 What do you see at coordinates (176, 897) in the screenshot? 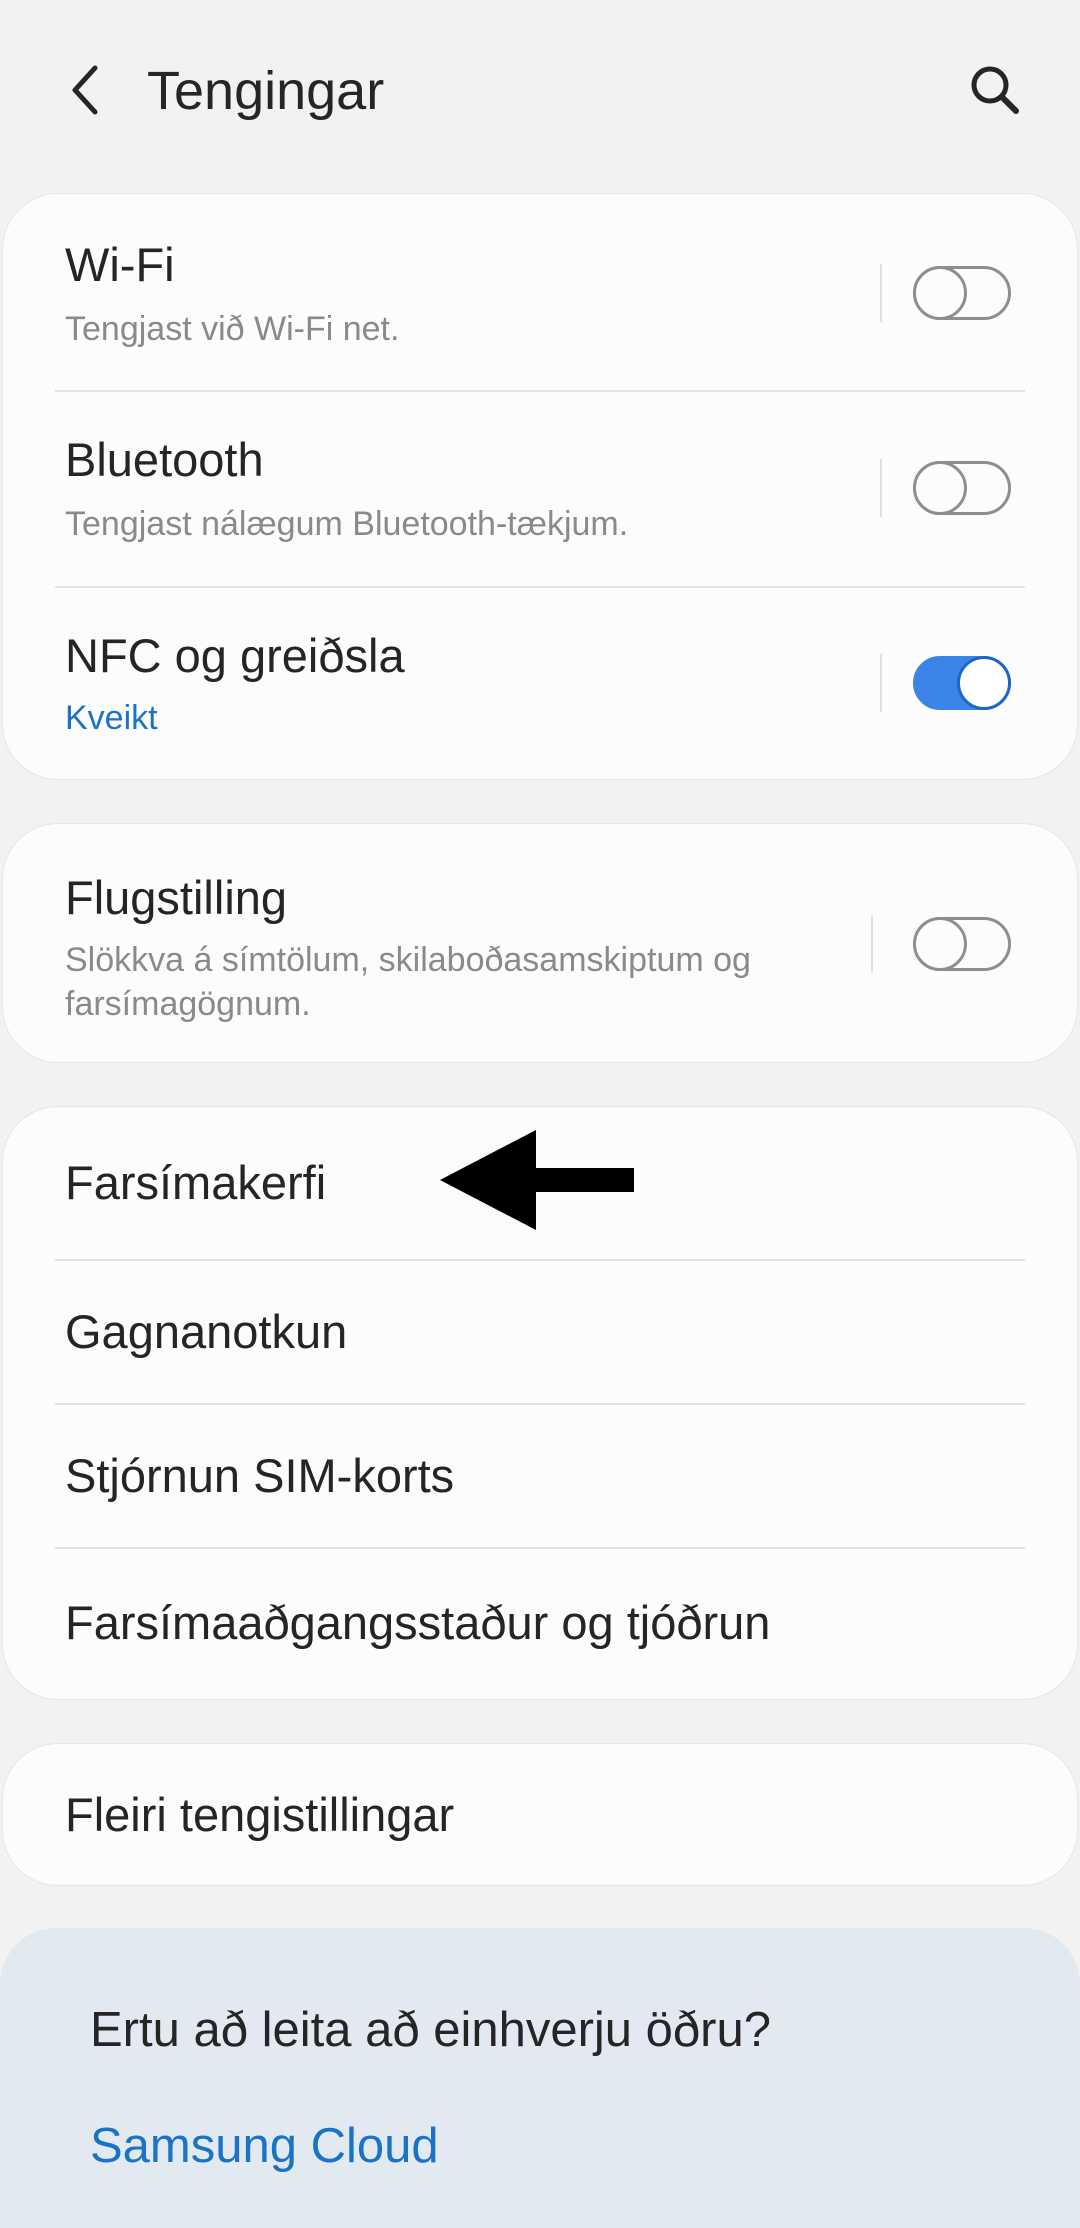
I see `airplane-title: Flugstilling` at bounding box center [176, 897].